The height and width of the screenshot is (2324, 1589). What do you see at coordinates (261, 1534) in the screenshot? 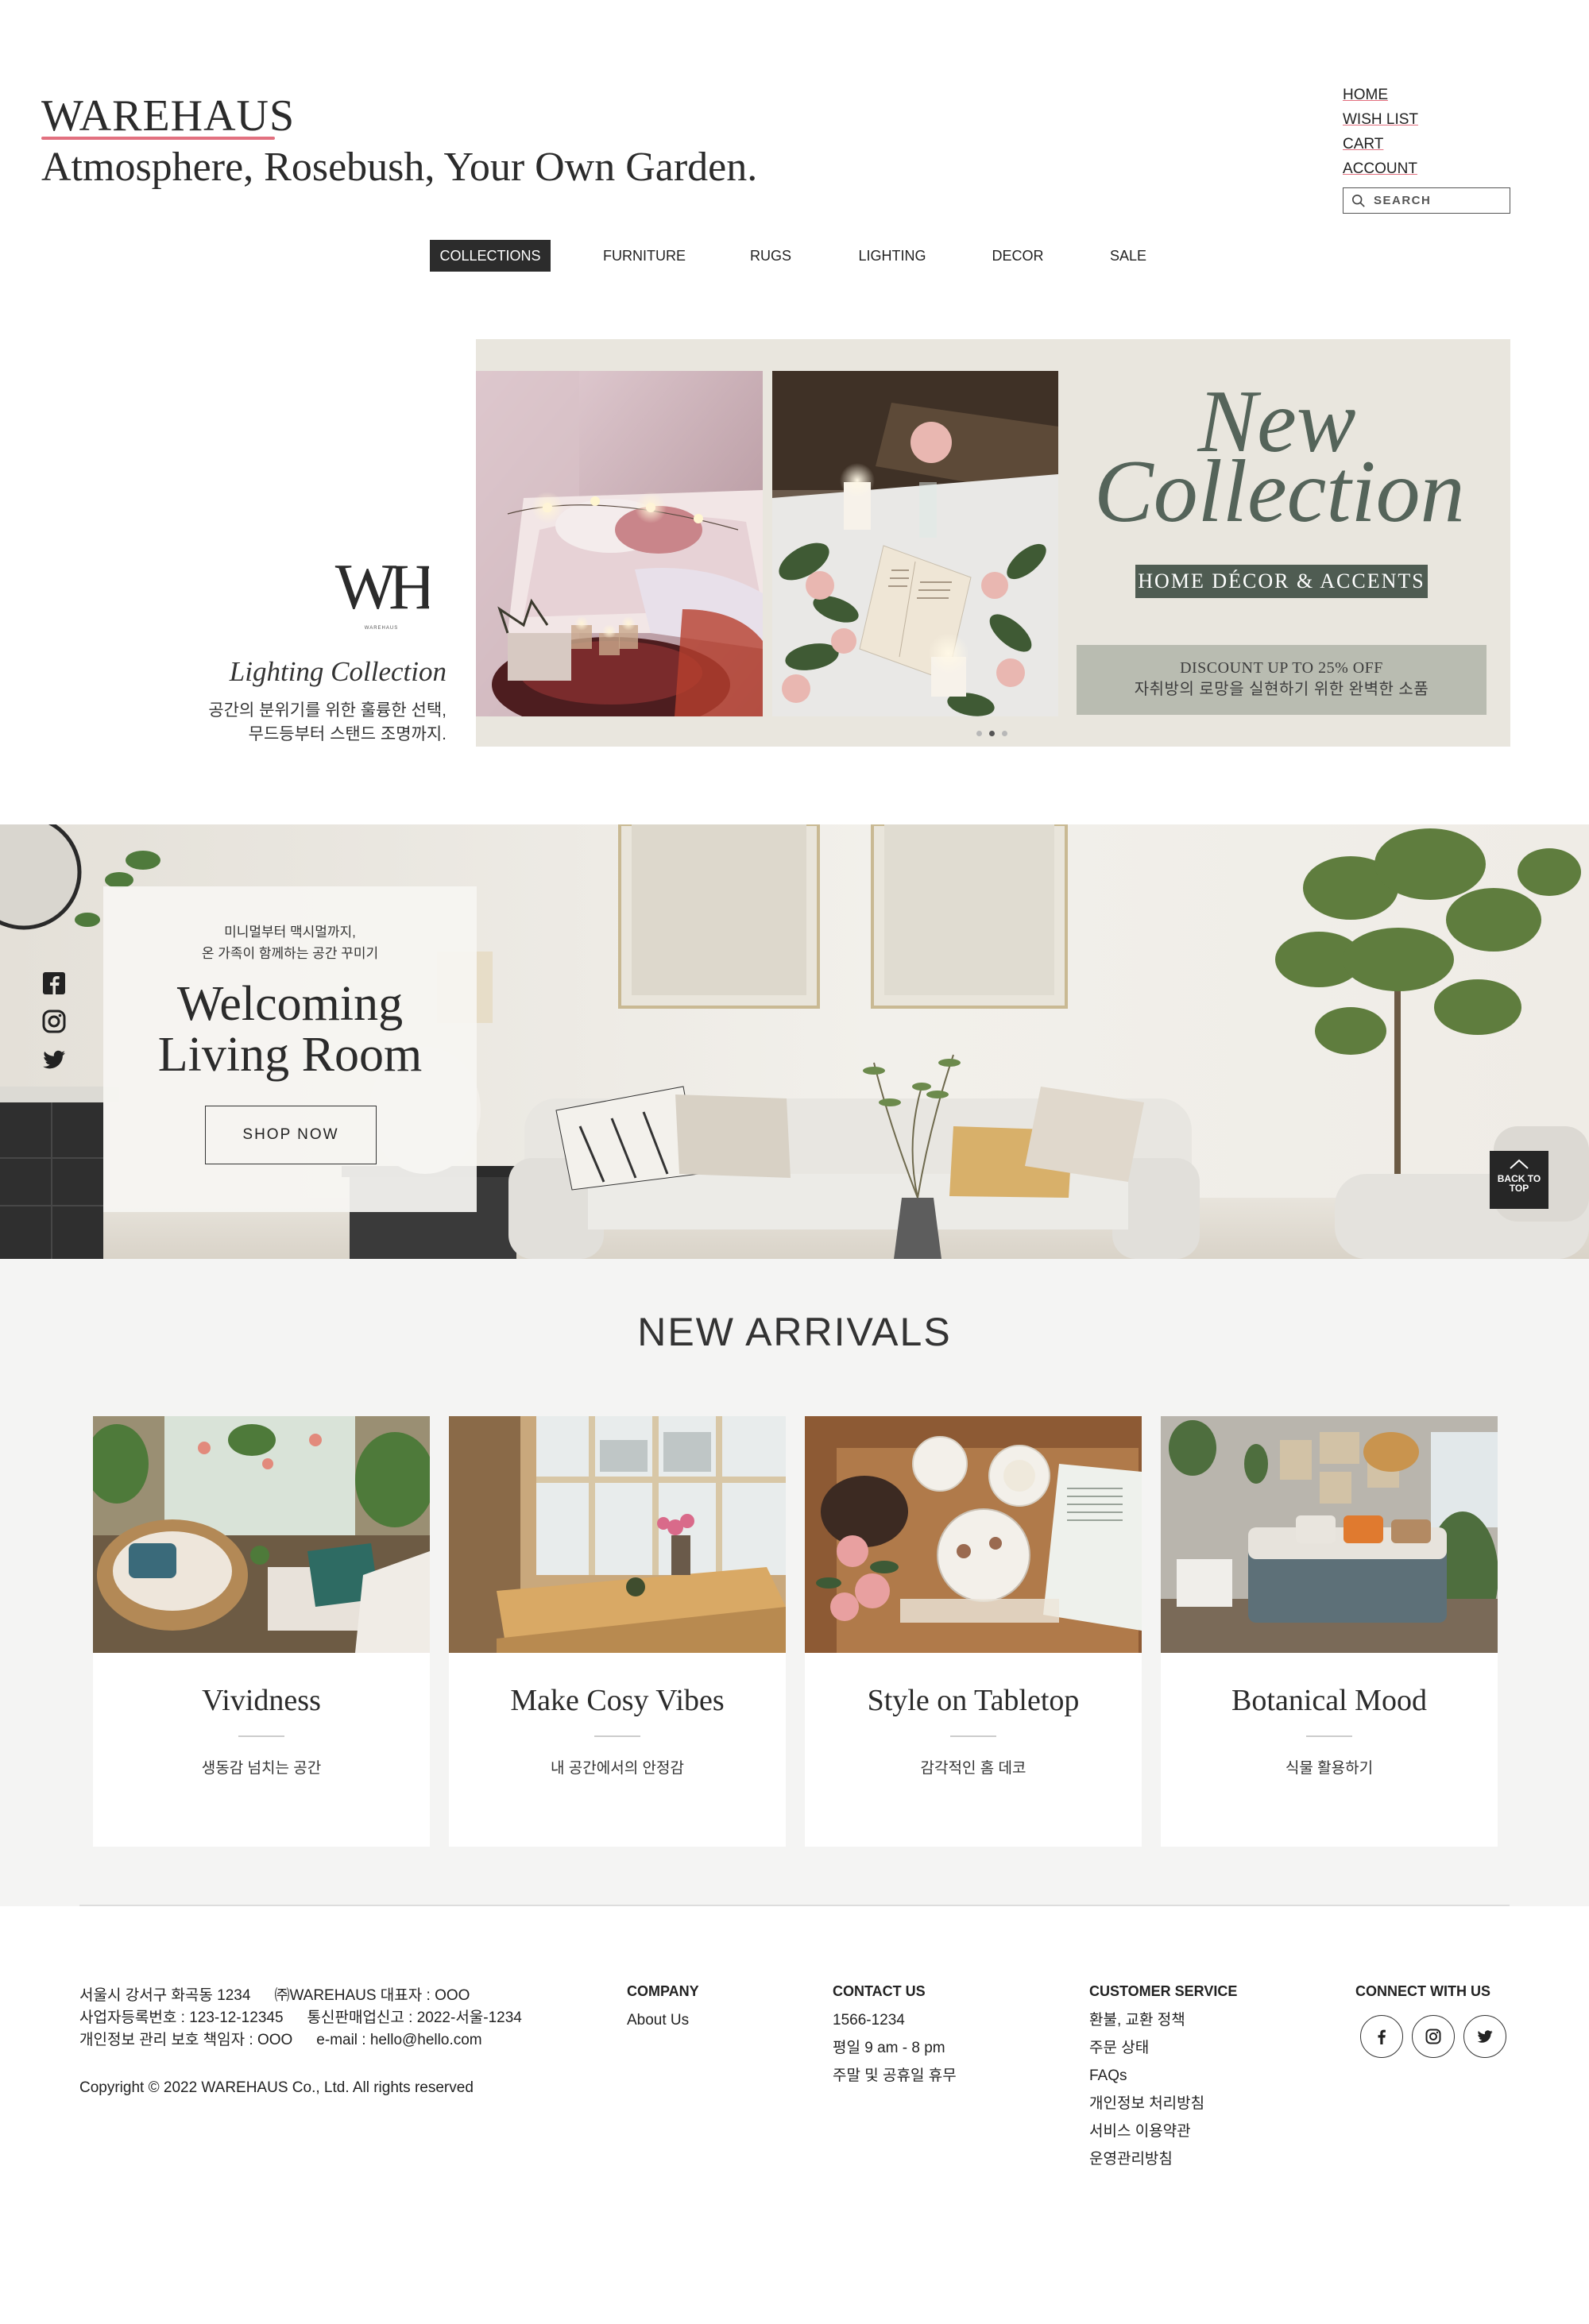
I see `vividness-photo` at bounding box center [261, 1534].